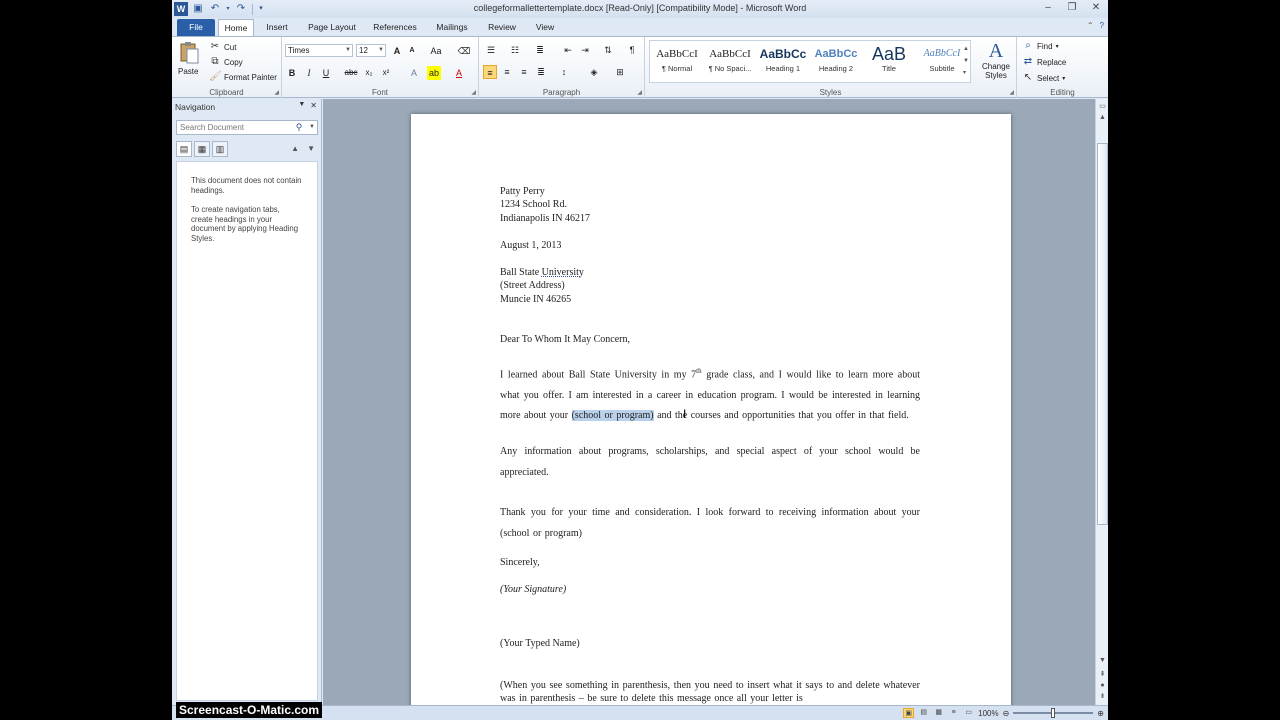  What do you see at coordinates (540, 50) in the screenshot?
I see `multilevel-list-icon: ≣` at bounding box center [540, 50].